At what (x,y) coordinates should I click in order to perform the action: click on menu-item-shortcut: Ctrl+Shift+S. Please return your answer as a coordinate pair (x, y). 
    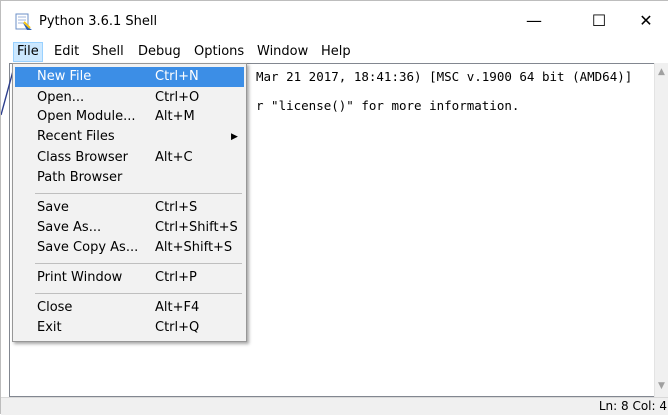
    Looking at the image, I should click on (196, 227).